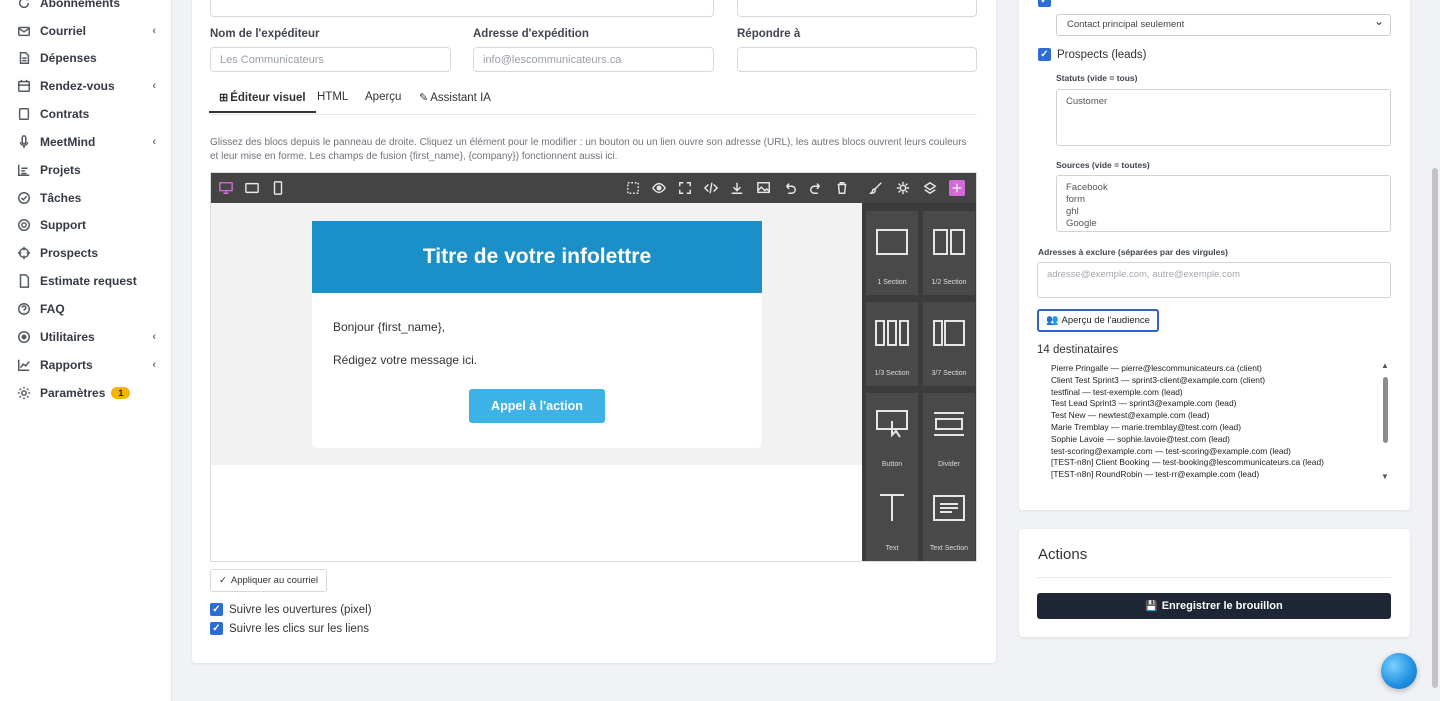 The height and width of the screenshot is (701, 1440). What do you see at coordinates (1214, 280) in the screenshot?
I see `exclude-textarea: adresse@exemple.com, autre@exemple.com` at bounding box center [1214, 280].